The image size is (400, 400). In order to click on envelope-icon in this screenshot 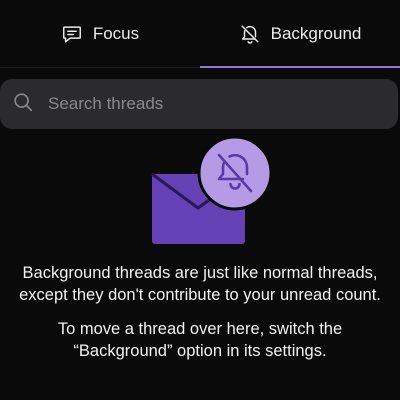, I will do `click(198, 208)`.